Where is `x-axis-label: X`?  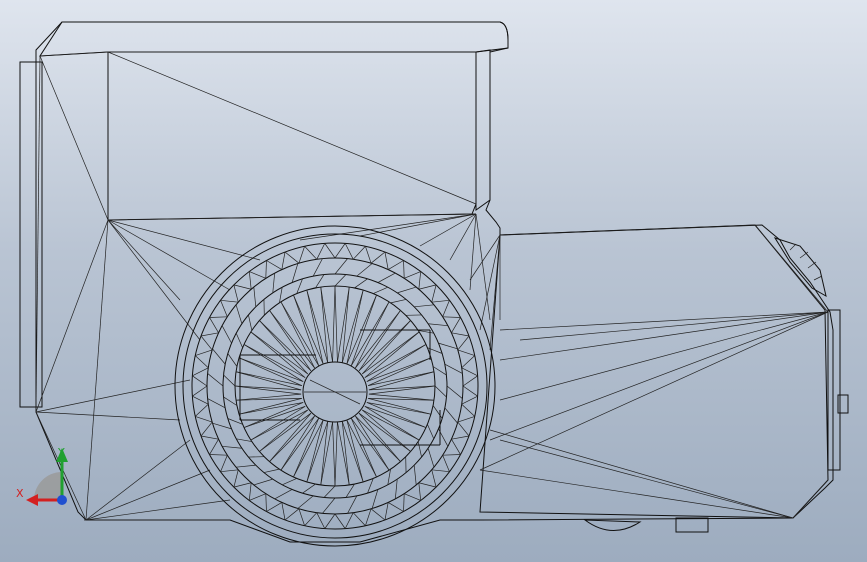 x-axis-label: X is located at coordinates (20, 493).